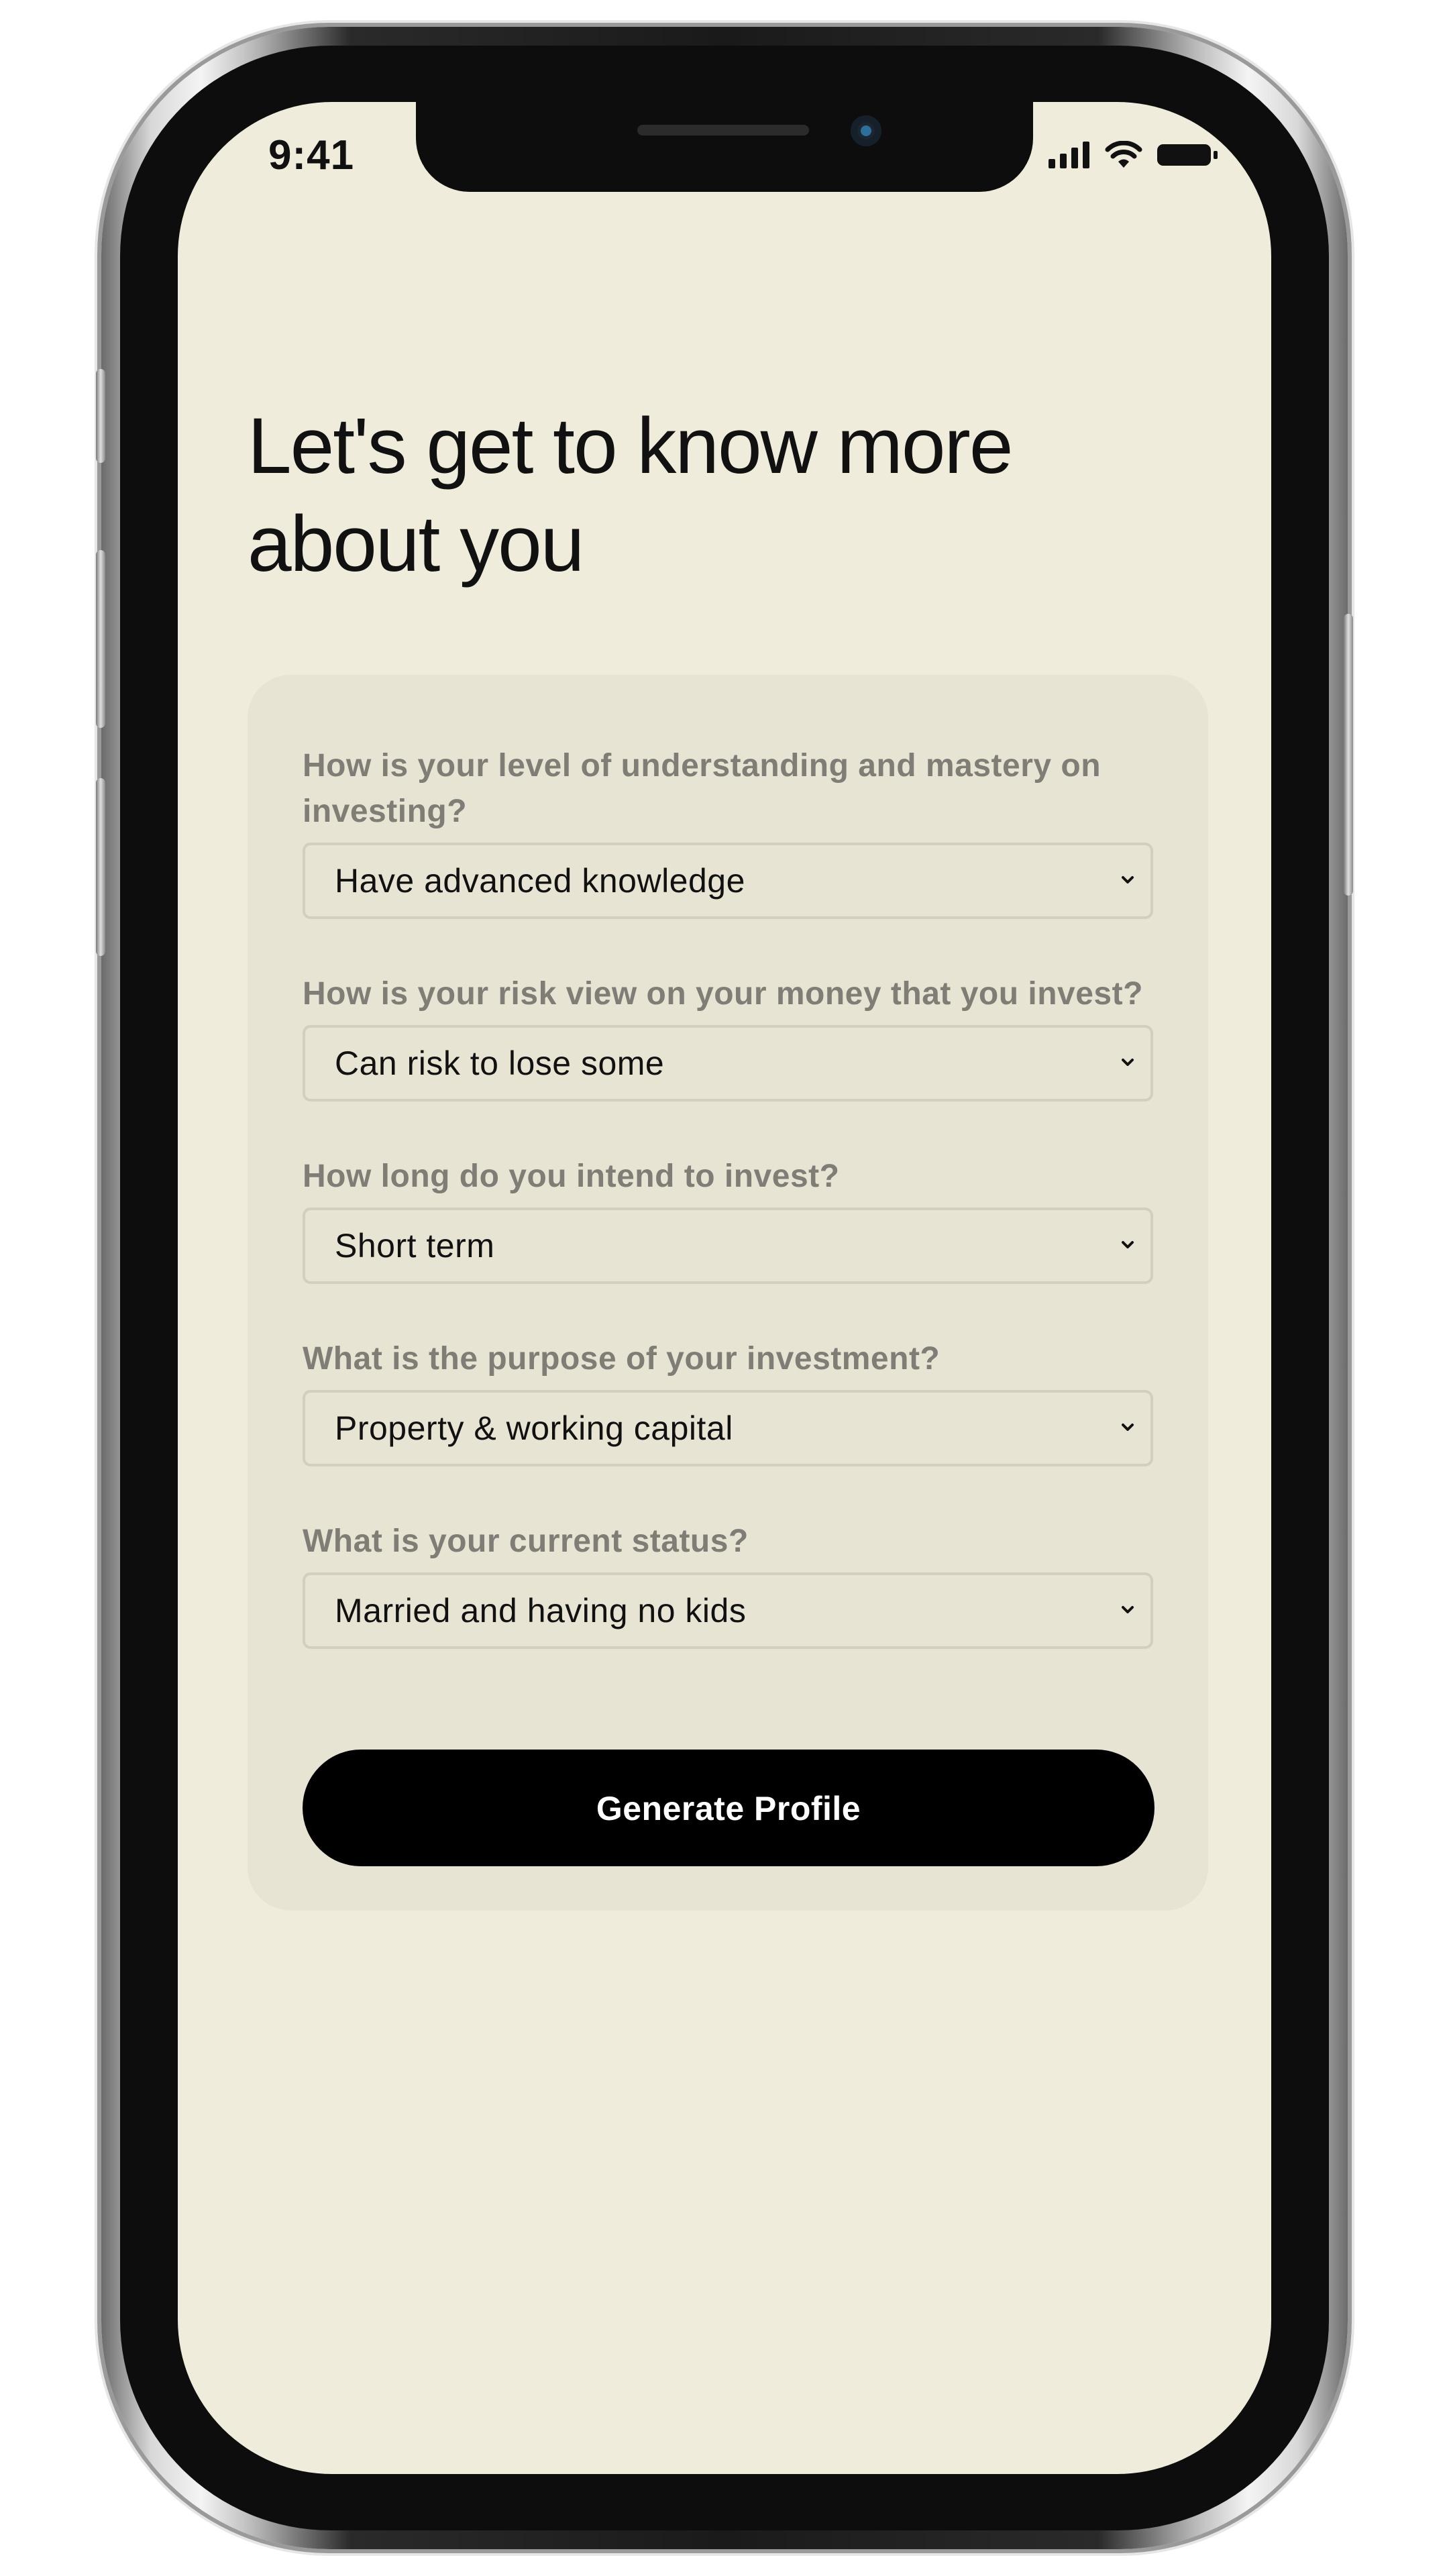 This screenshot has width=1449, height=2576. I want to click on question-label-status: What is your current status?, so click(526, 1541).